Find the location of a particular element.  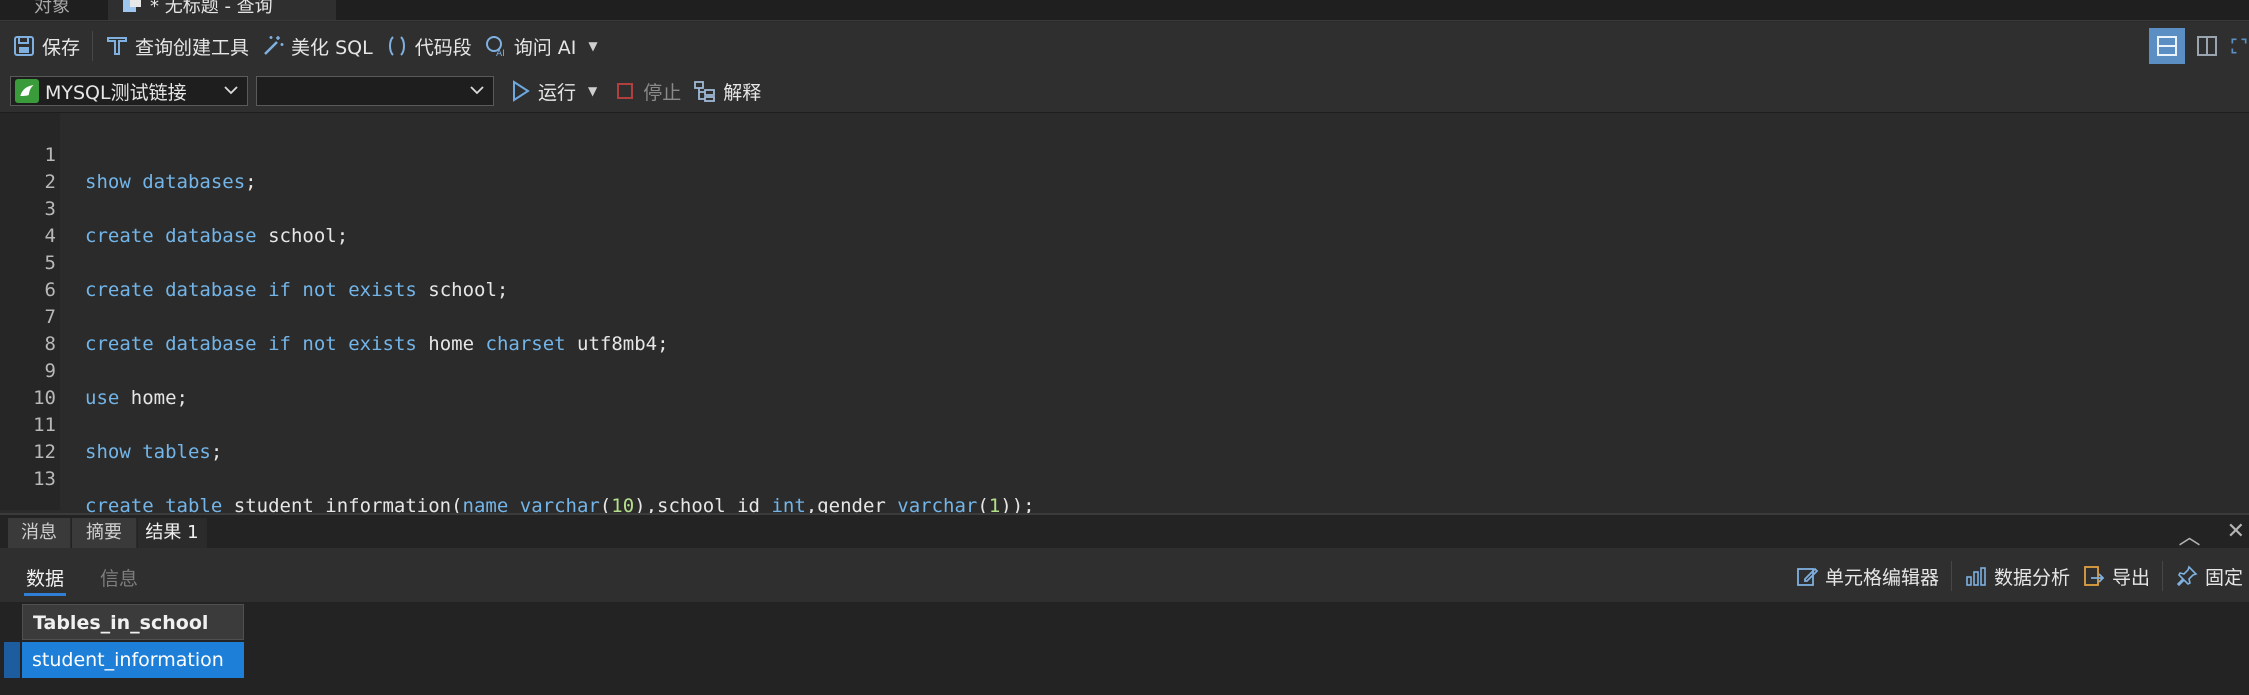

tab-objects: 对象 is located at coordinates (70, 10).